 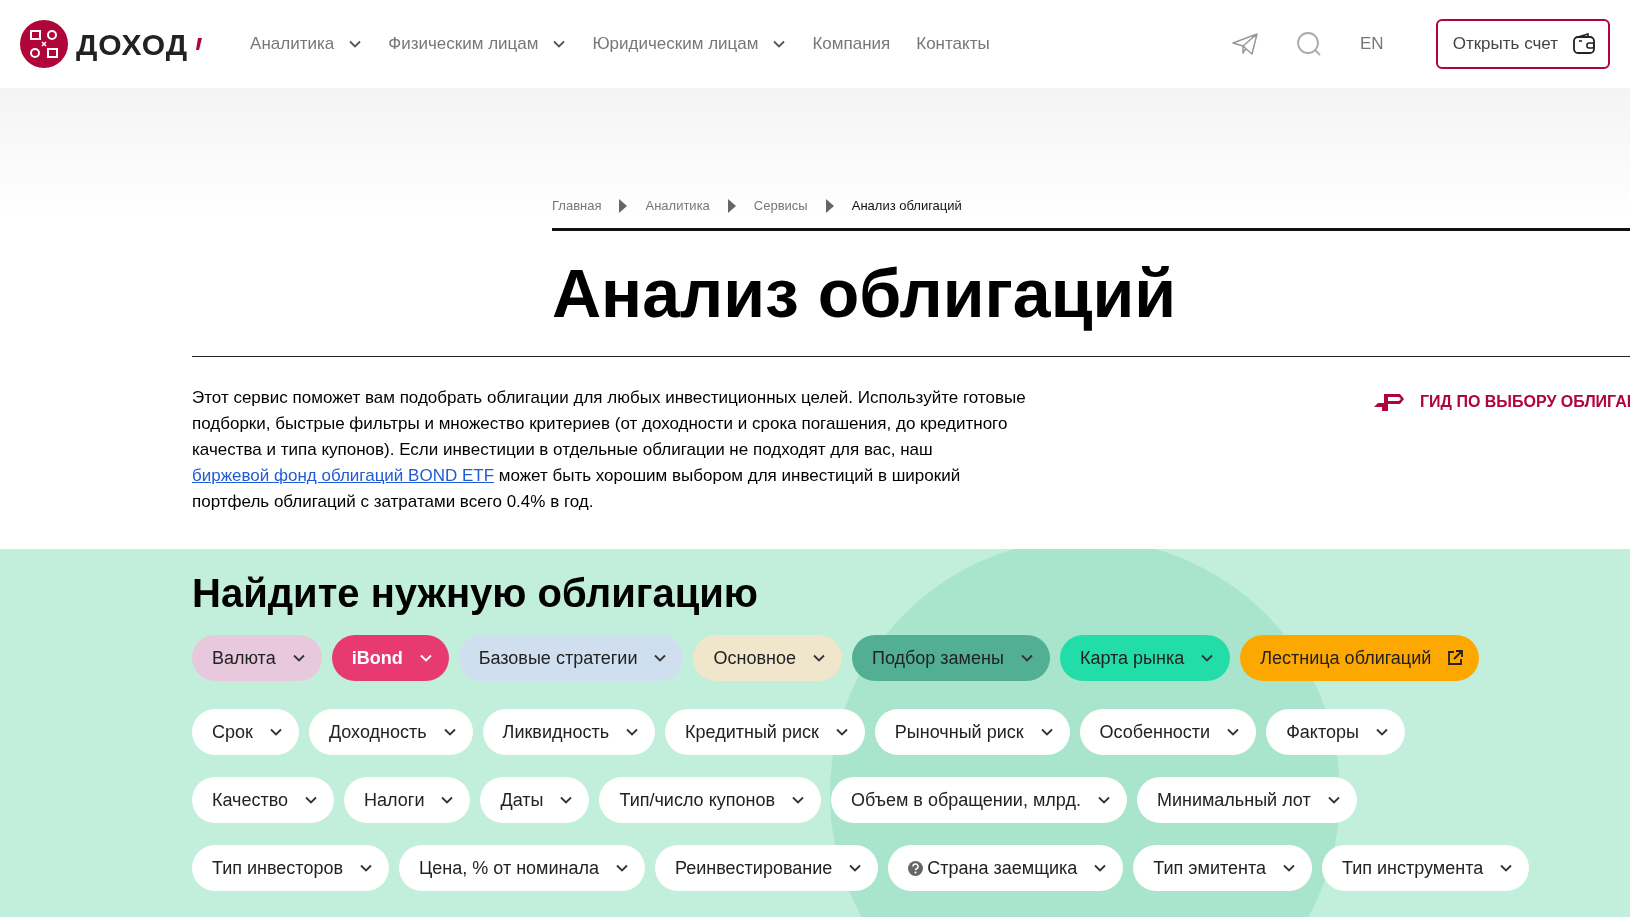 I want to click on filter-button: Реинвестирование, so click(x=767, y=868).